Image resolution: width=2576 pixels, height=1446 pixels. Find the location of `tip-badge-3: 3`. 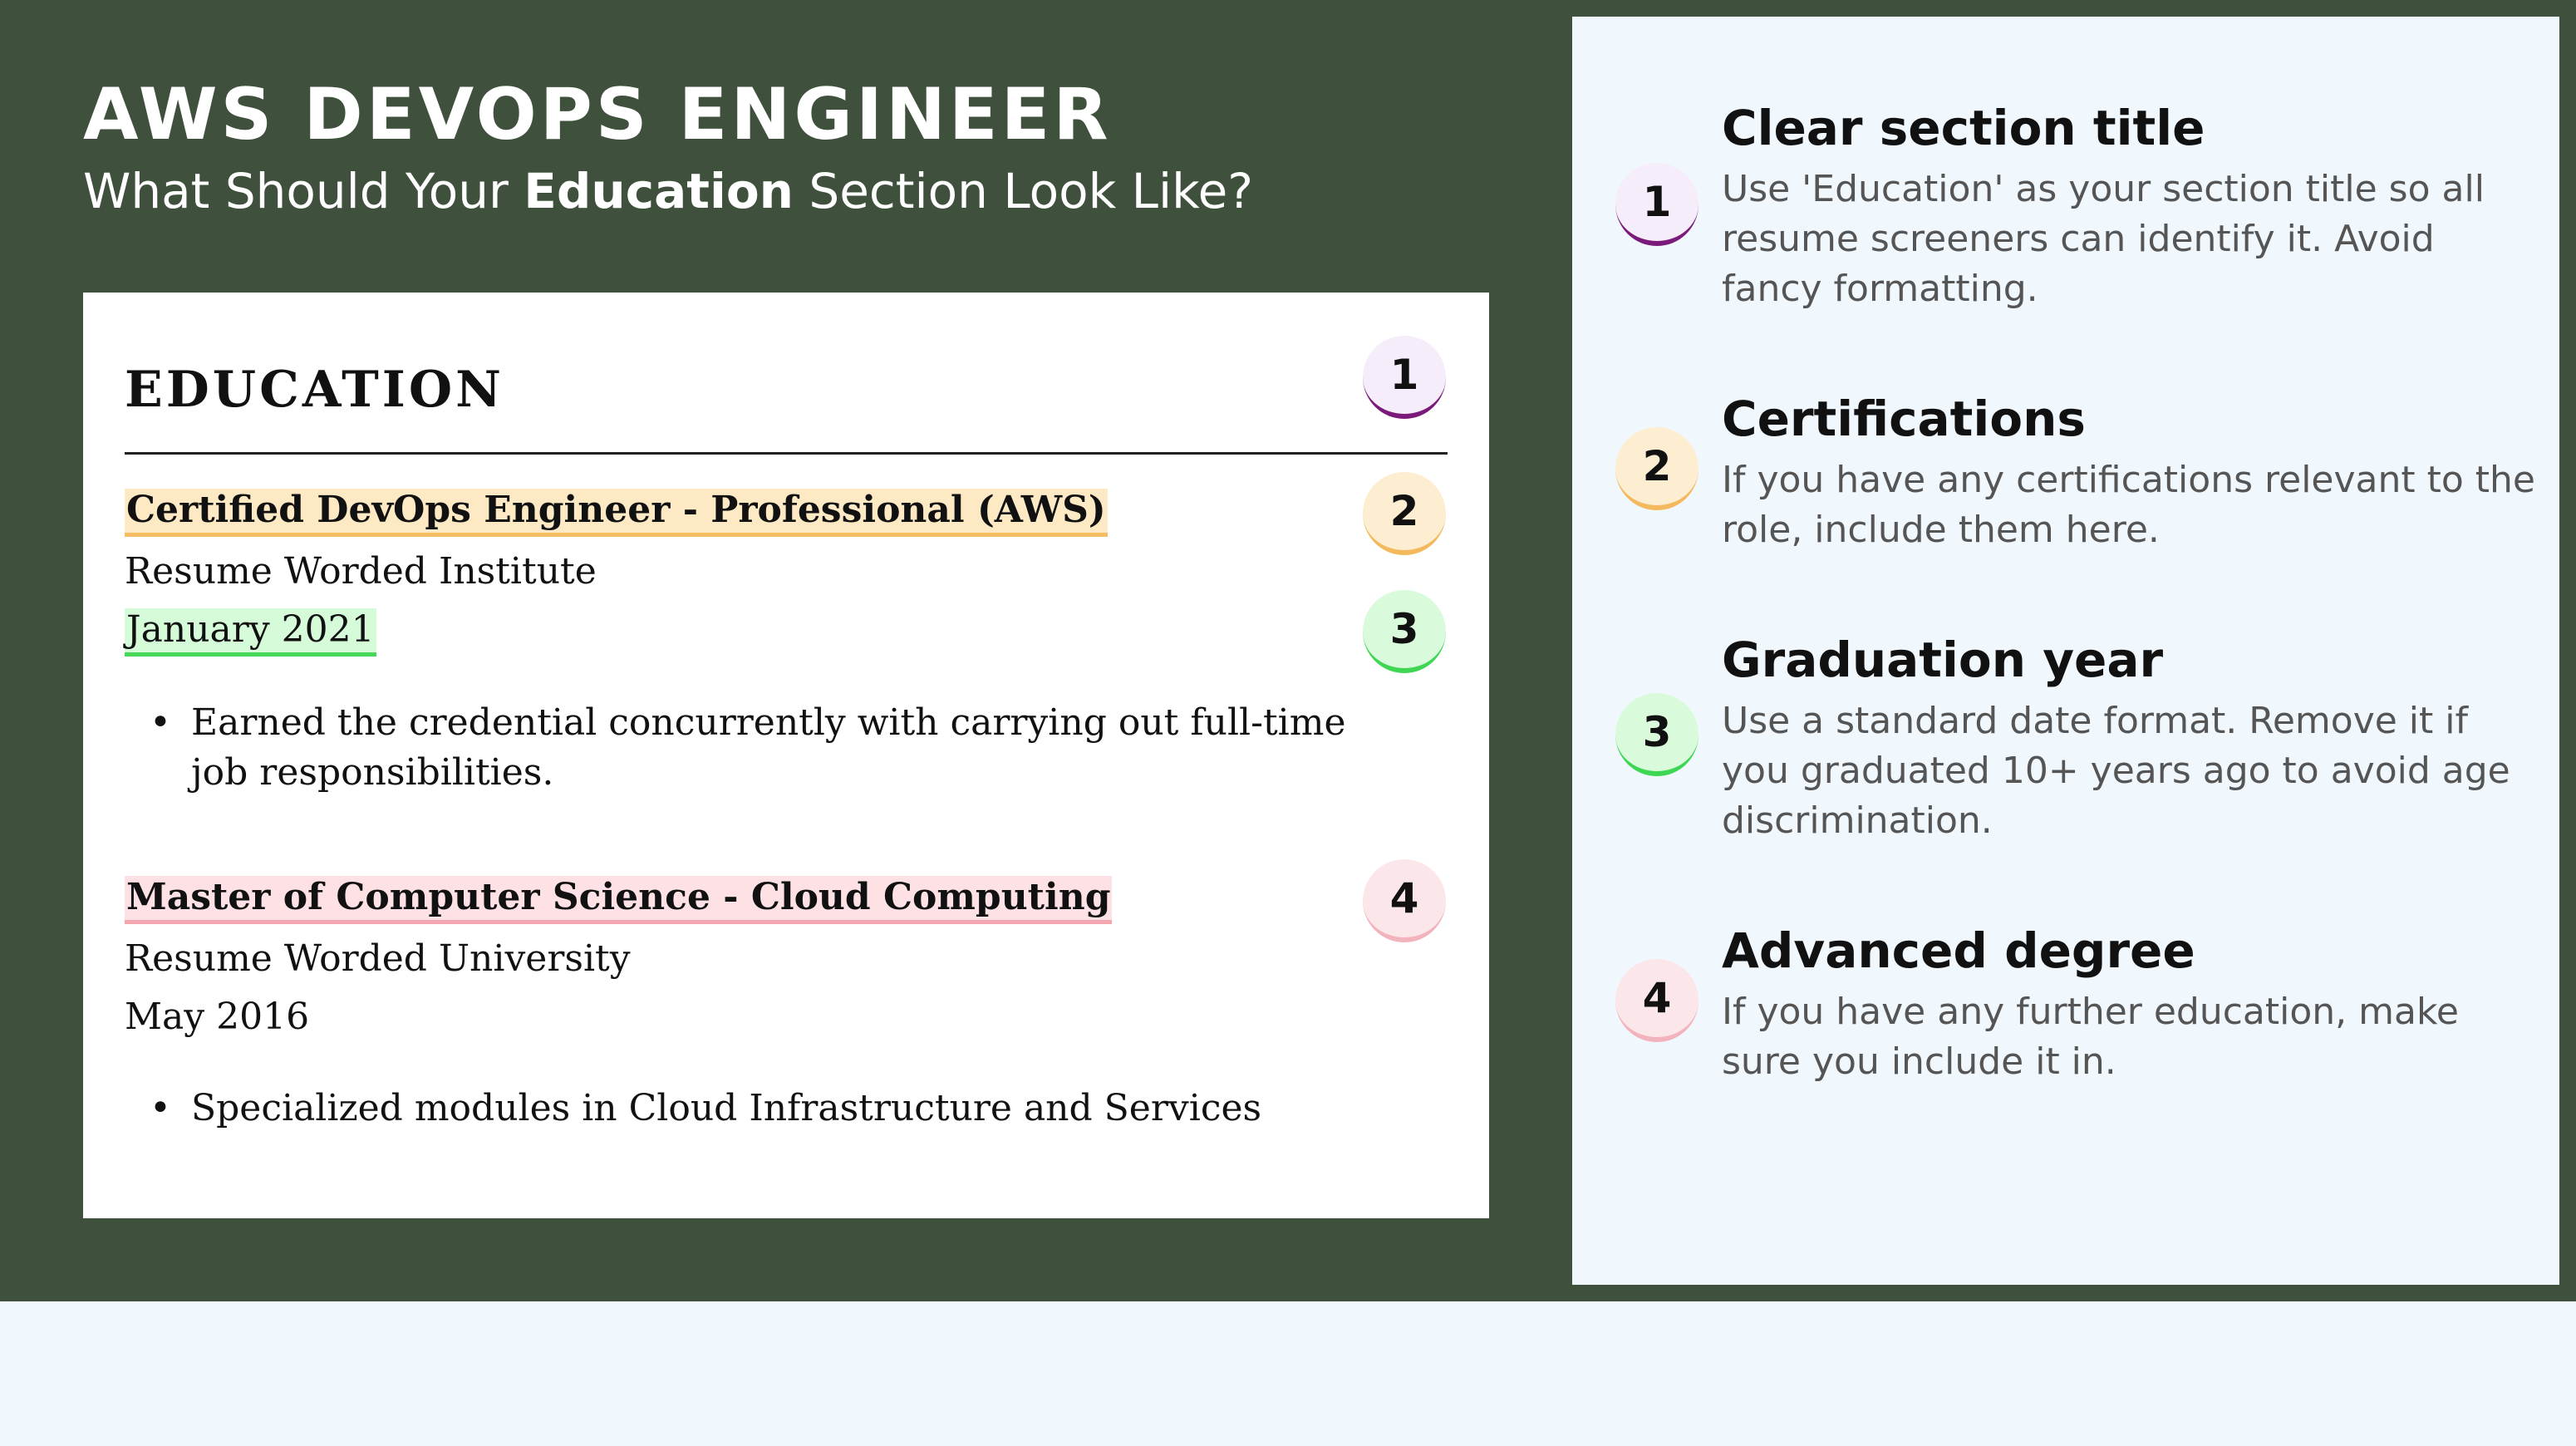

tip-badge-3: 3 is located at coordinates (1657, 734).